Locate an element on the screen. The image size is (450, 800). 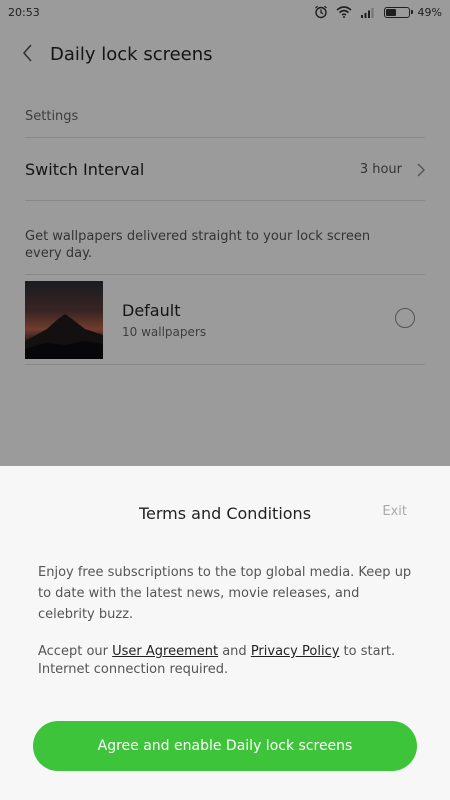
privacy-policy-link: Privacy Policy is located at coordinates (295, 651).